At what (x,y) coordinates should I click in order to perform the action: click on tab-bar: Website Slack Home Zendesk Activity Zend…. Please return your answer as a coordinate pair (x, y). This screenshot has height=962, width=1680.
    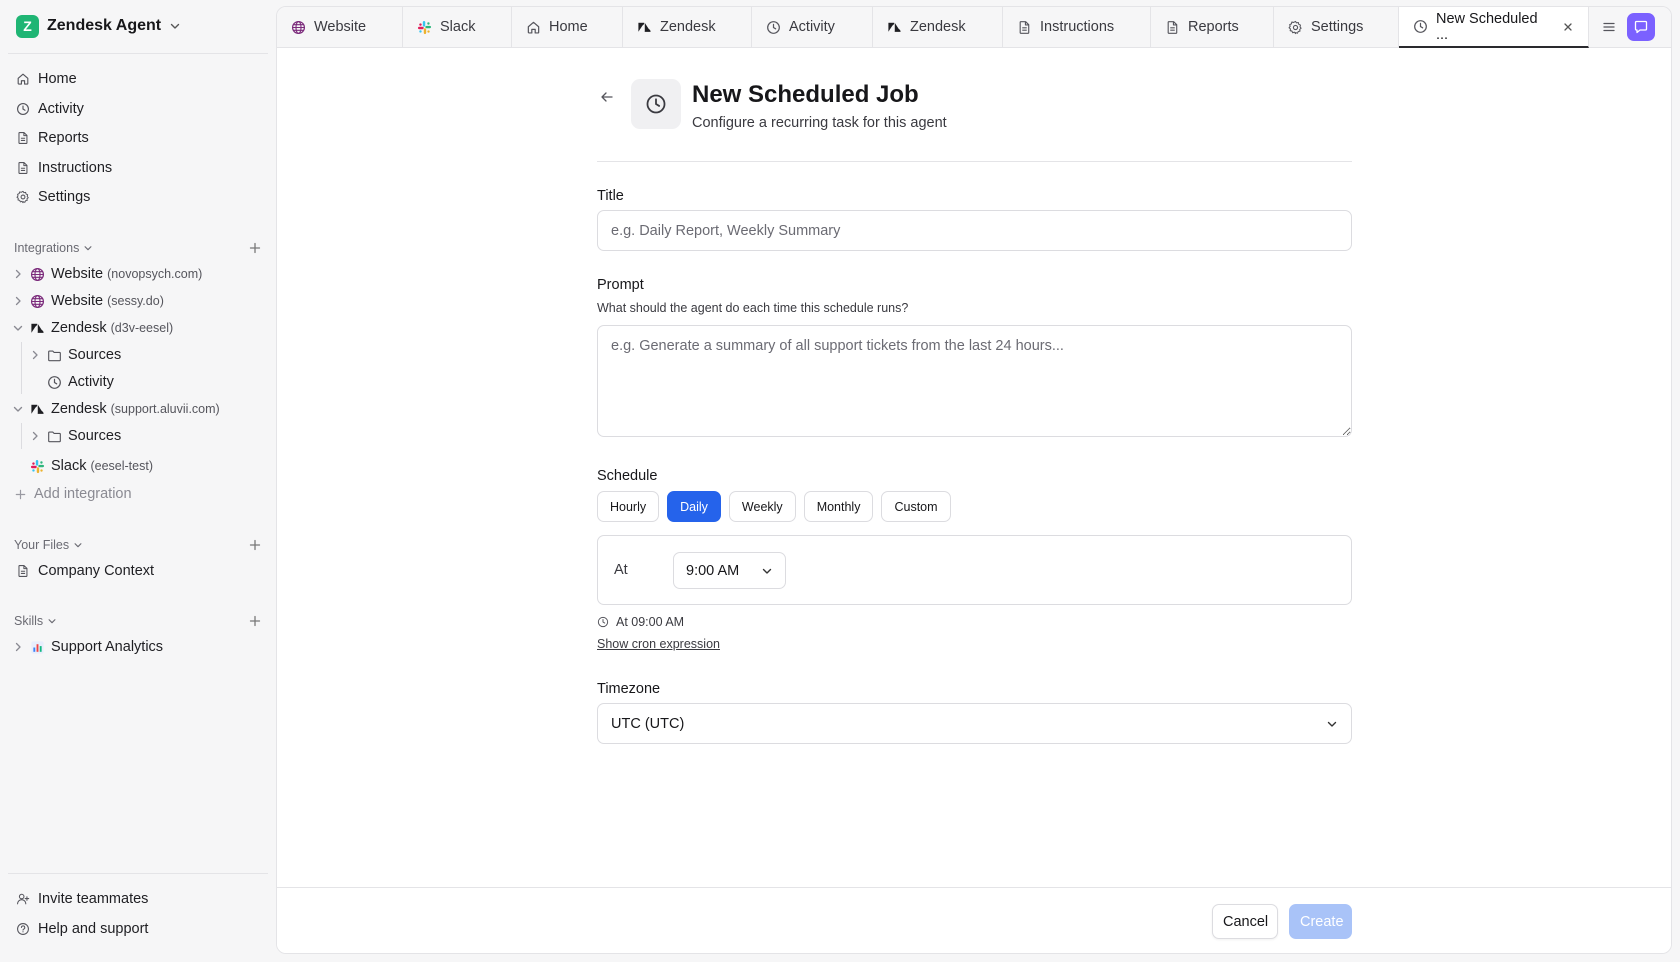
    Looking at the image, I should click on (974, 27).